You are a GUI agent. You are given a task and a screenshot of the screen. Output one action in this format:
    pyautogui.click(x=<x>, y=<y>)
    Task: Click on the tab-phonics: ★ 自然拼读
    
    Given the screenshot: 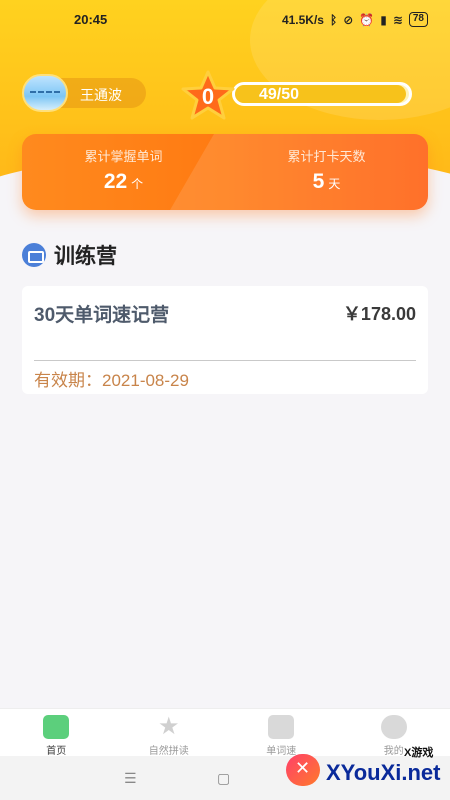 What is the action you would take?
    pyautogui.click(x=169, y=733)
    